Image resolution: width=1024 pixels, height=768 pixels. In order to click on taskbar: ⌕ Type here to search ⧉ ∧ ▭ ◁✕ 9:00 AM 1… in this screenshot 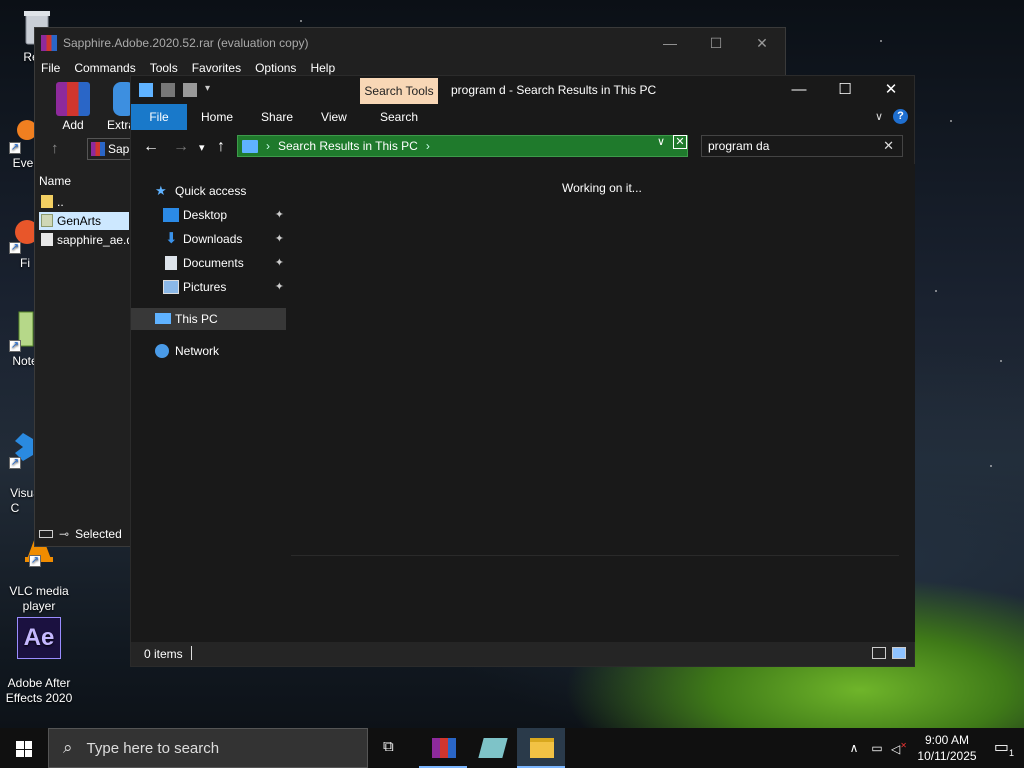, I will do `click(512, 748)`.